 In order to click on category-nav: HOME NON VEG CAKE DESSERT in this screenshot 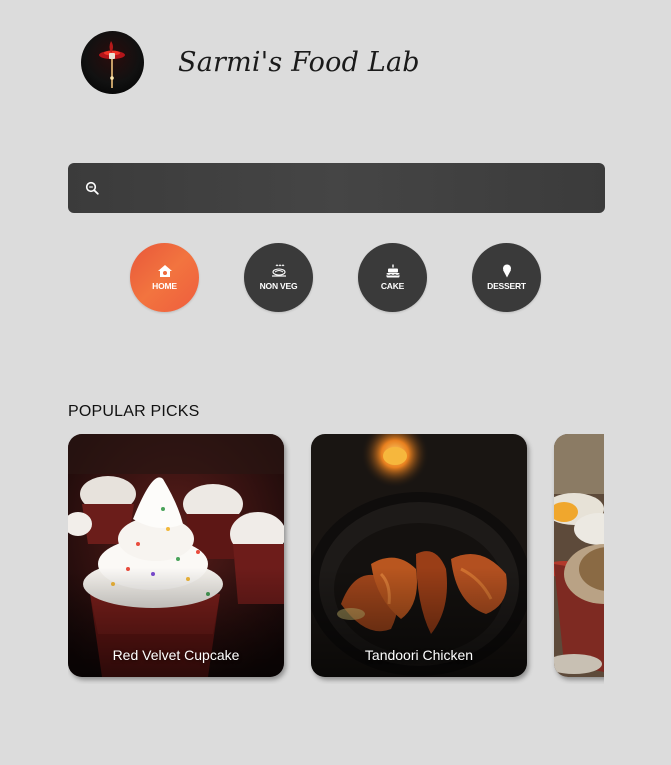, I will do `click(335, 277)`.